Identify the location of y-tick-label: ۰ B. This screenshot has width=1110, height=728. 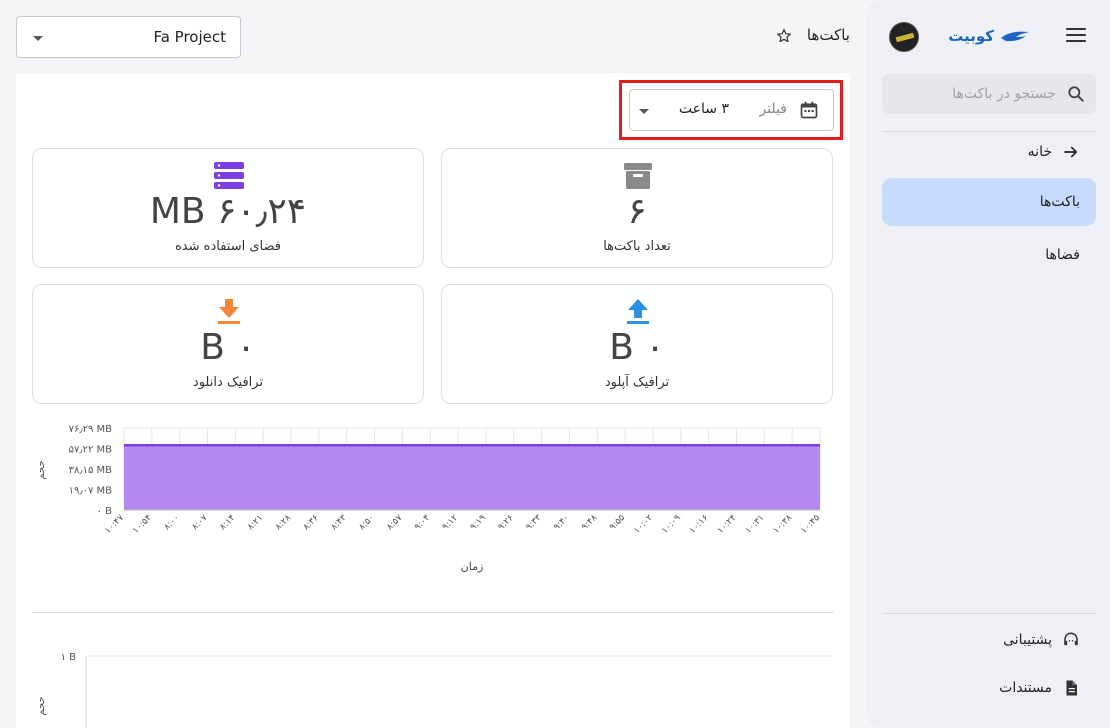
(105, 511).